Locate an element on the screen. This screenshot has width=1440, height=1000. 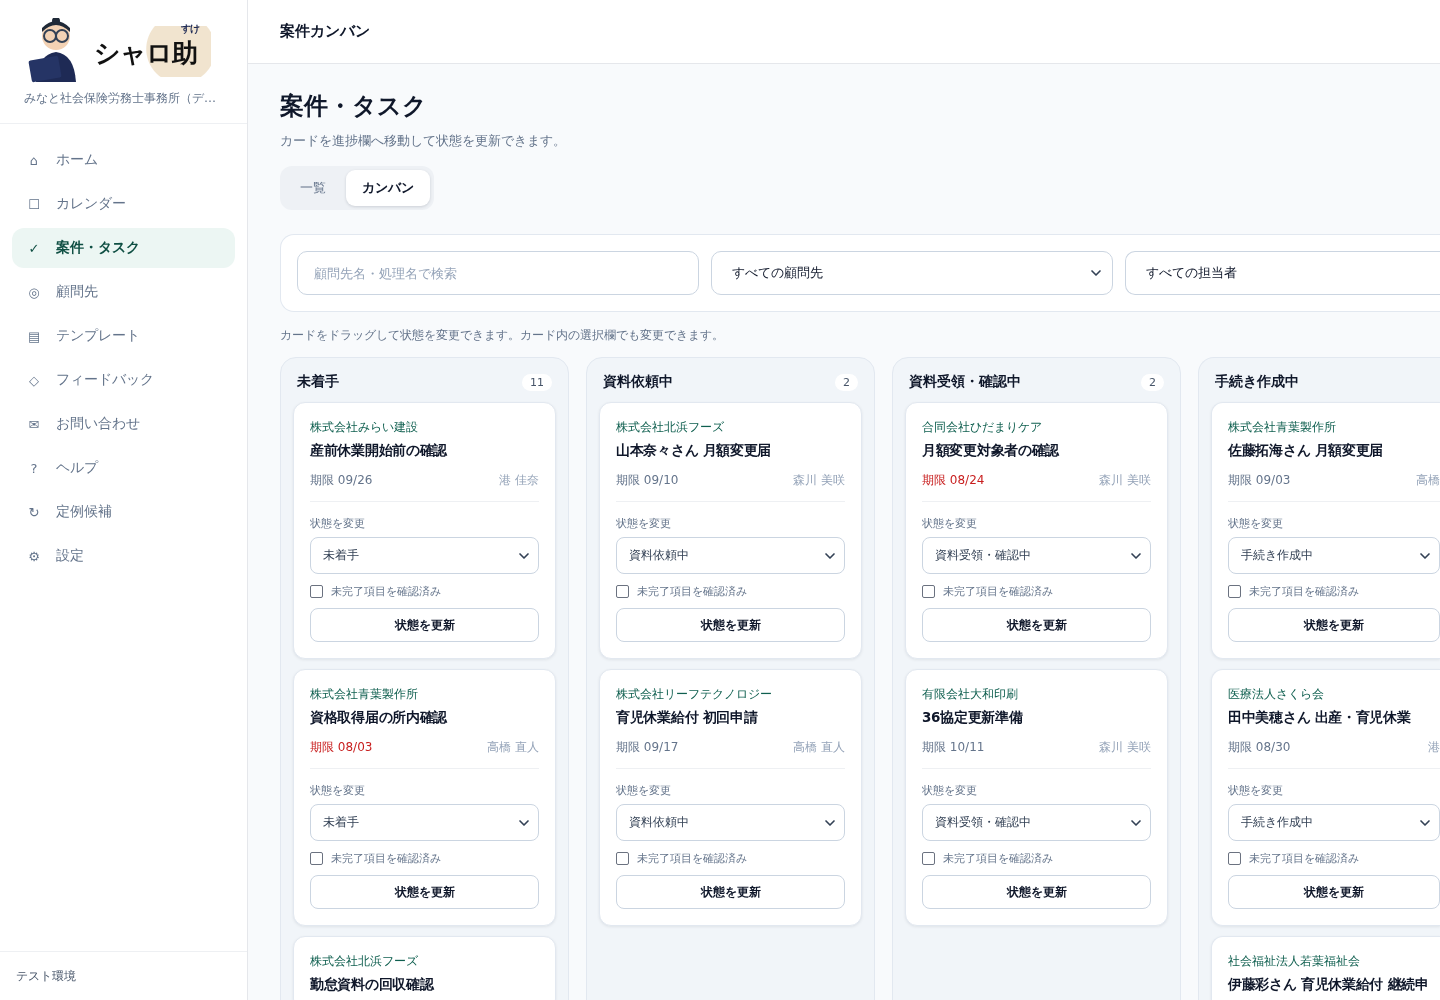
assignee-name: 港 is located at coordinates (1434, 747).